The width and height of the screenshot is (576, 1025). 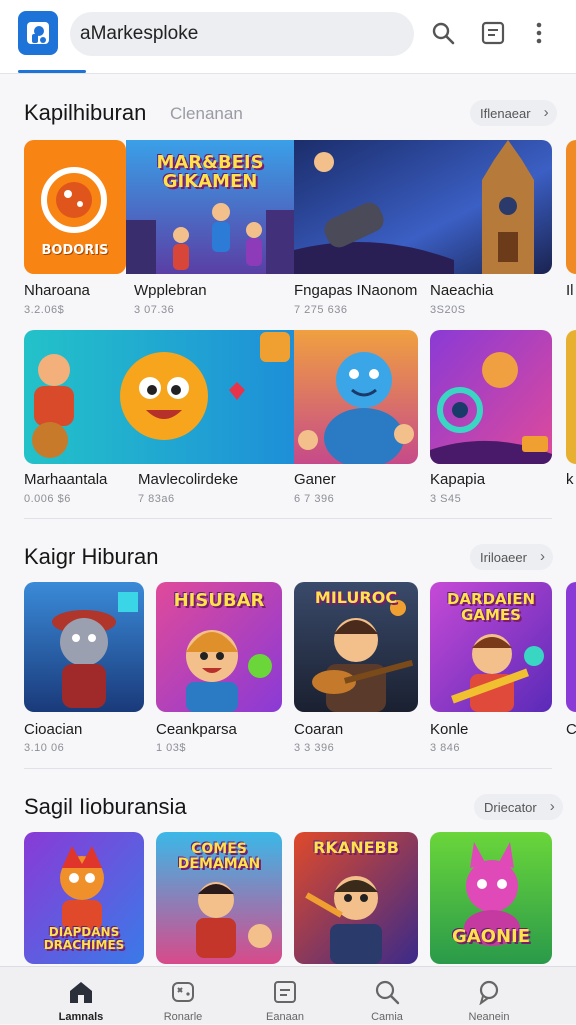 I want to click on more-vert-icon, so click(x=539, y=33).